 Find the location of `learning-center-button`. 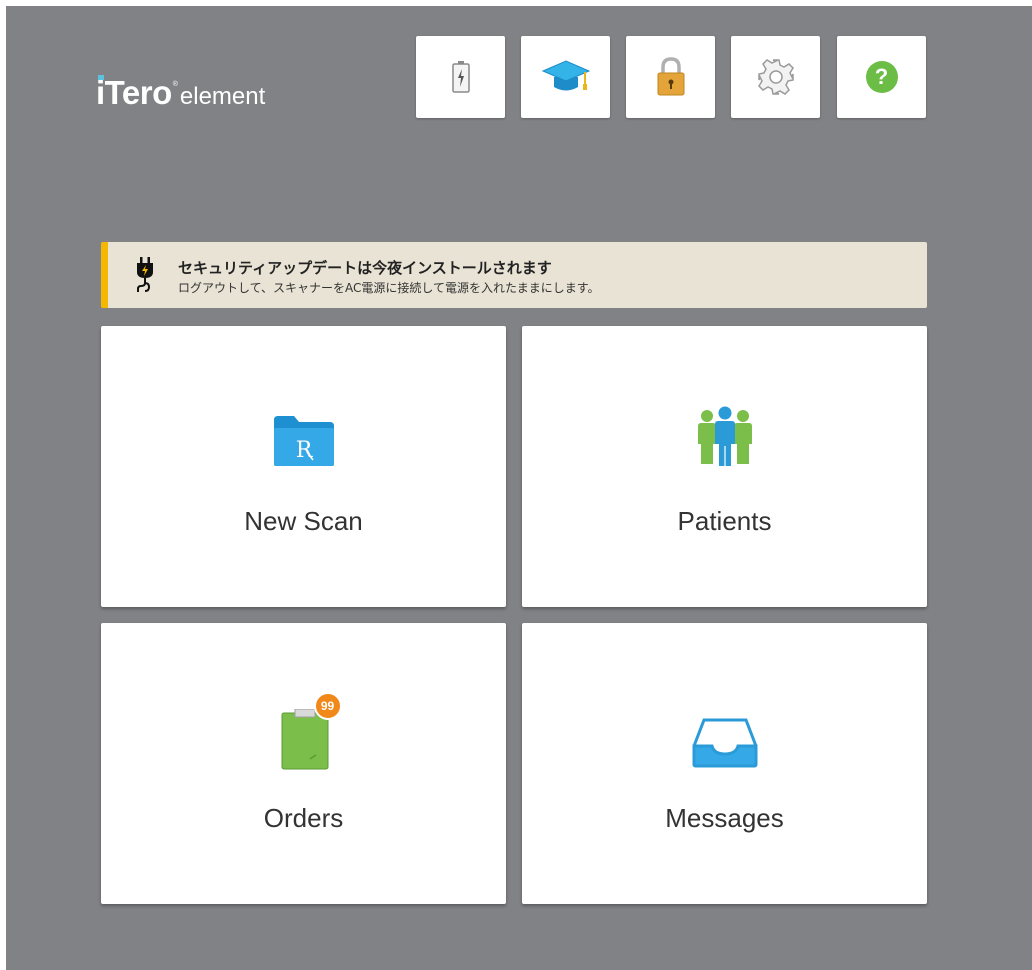

learning-center-button is located at coordinates (565, 77).